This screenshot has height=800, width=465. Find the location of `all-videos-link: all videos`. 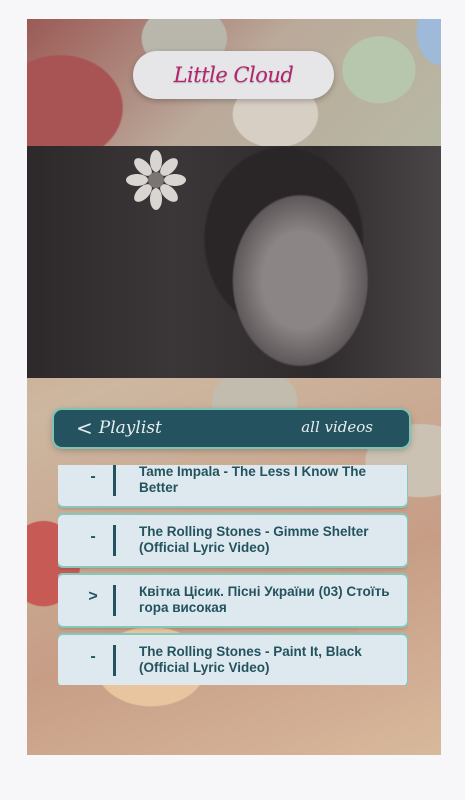

all-videos-link: all videos is located at coordinates (337, 427).